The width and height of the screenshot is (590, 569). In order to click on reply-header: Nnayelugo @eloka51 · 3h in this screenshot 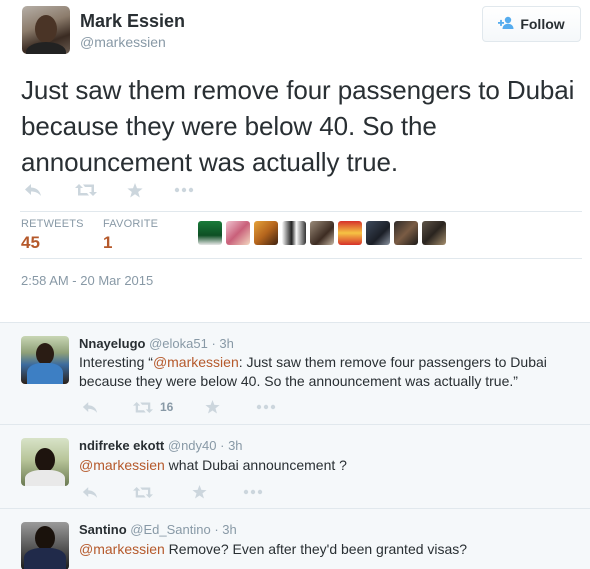, I will do `click(156, 343)`.